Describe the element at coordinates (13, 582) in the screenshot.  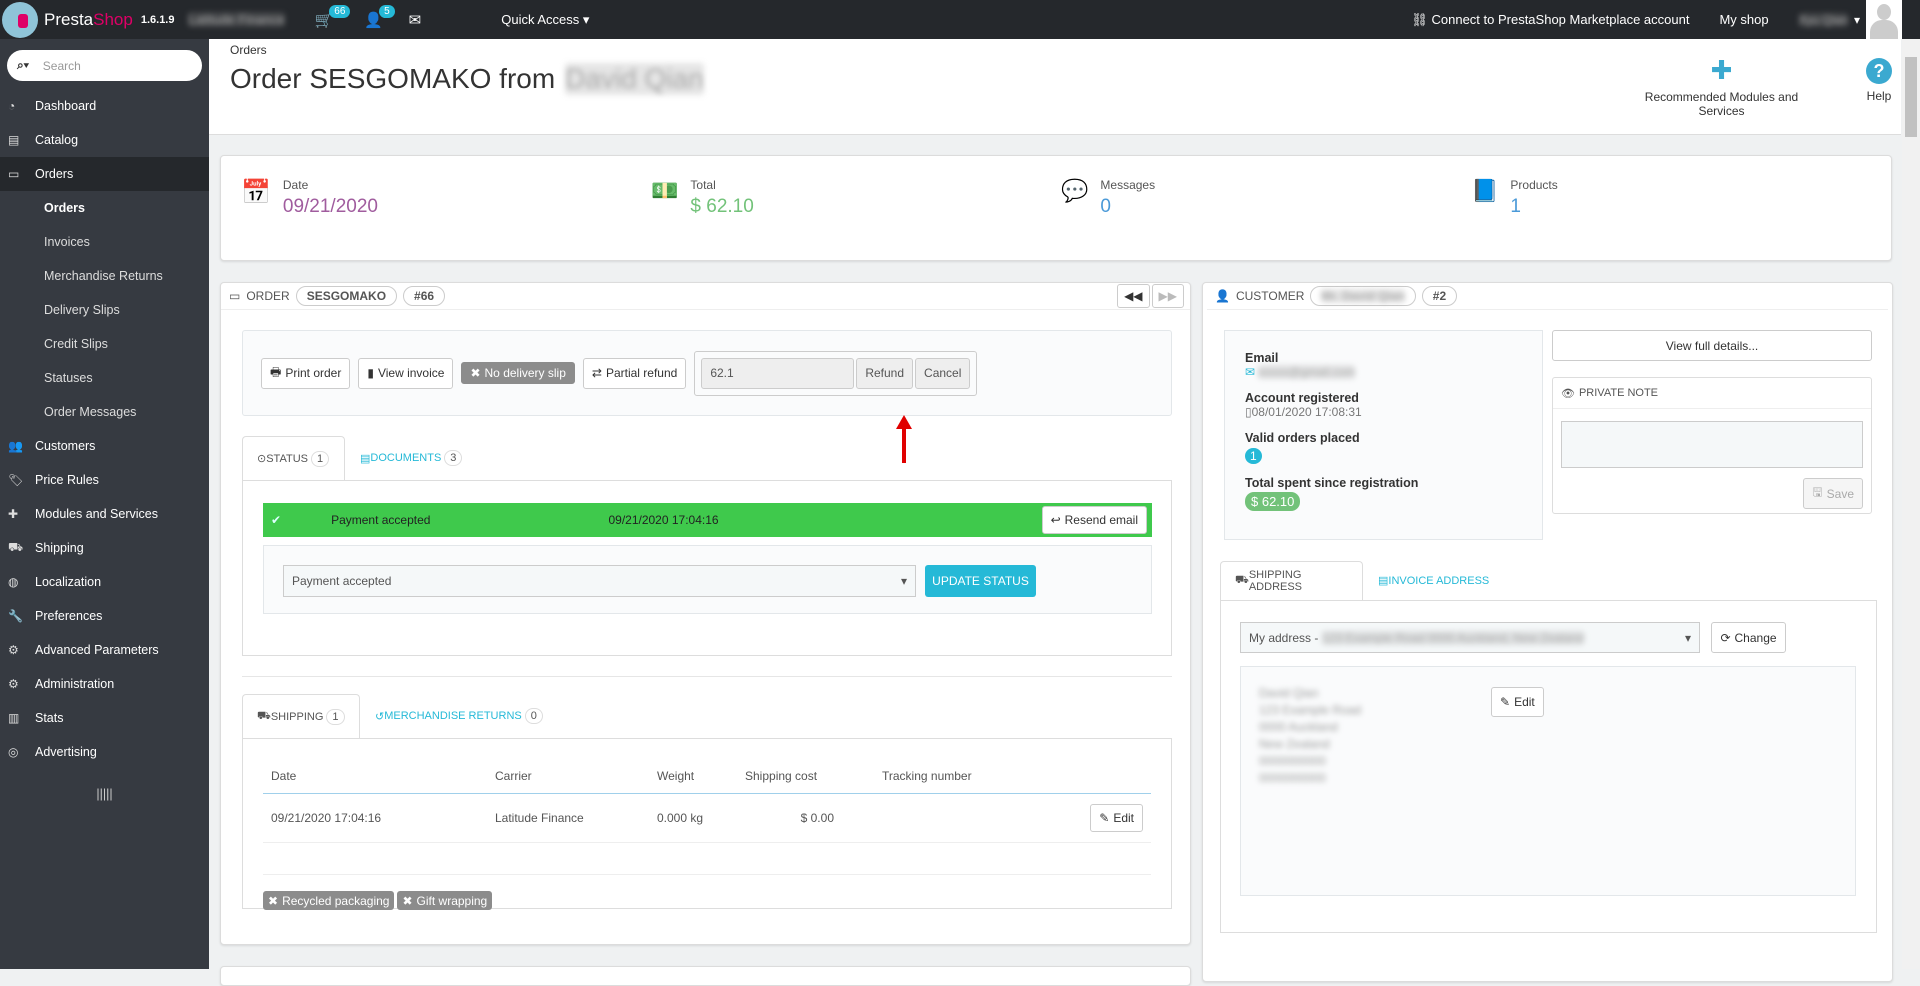
I see `globe-icon: ◍` at that location.